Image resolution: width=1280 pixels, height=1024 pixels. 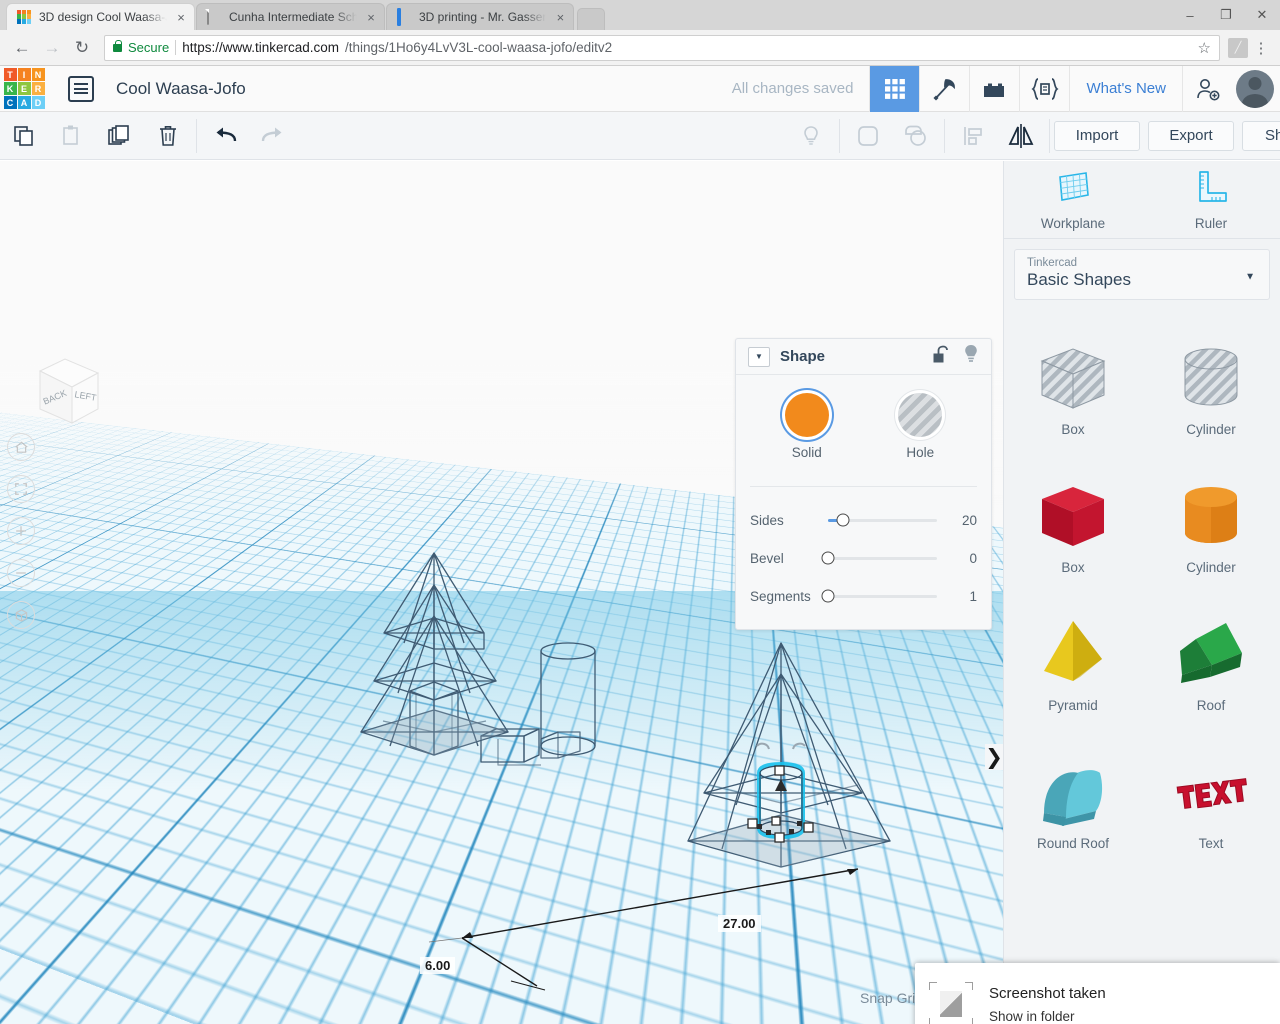 I want to click on solid-mode-option: Solid, so click(x=806, y=426).